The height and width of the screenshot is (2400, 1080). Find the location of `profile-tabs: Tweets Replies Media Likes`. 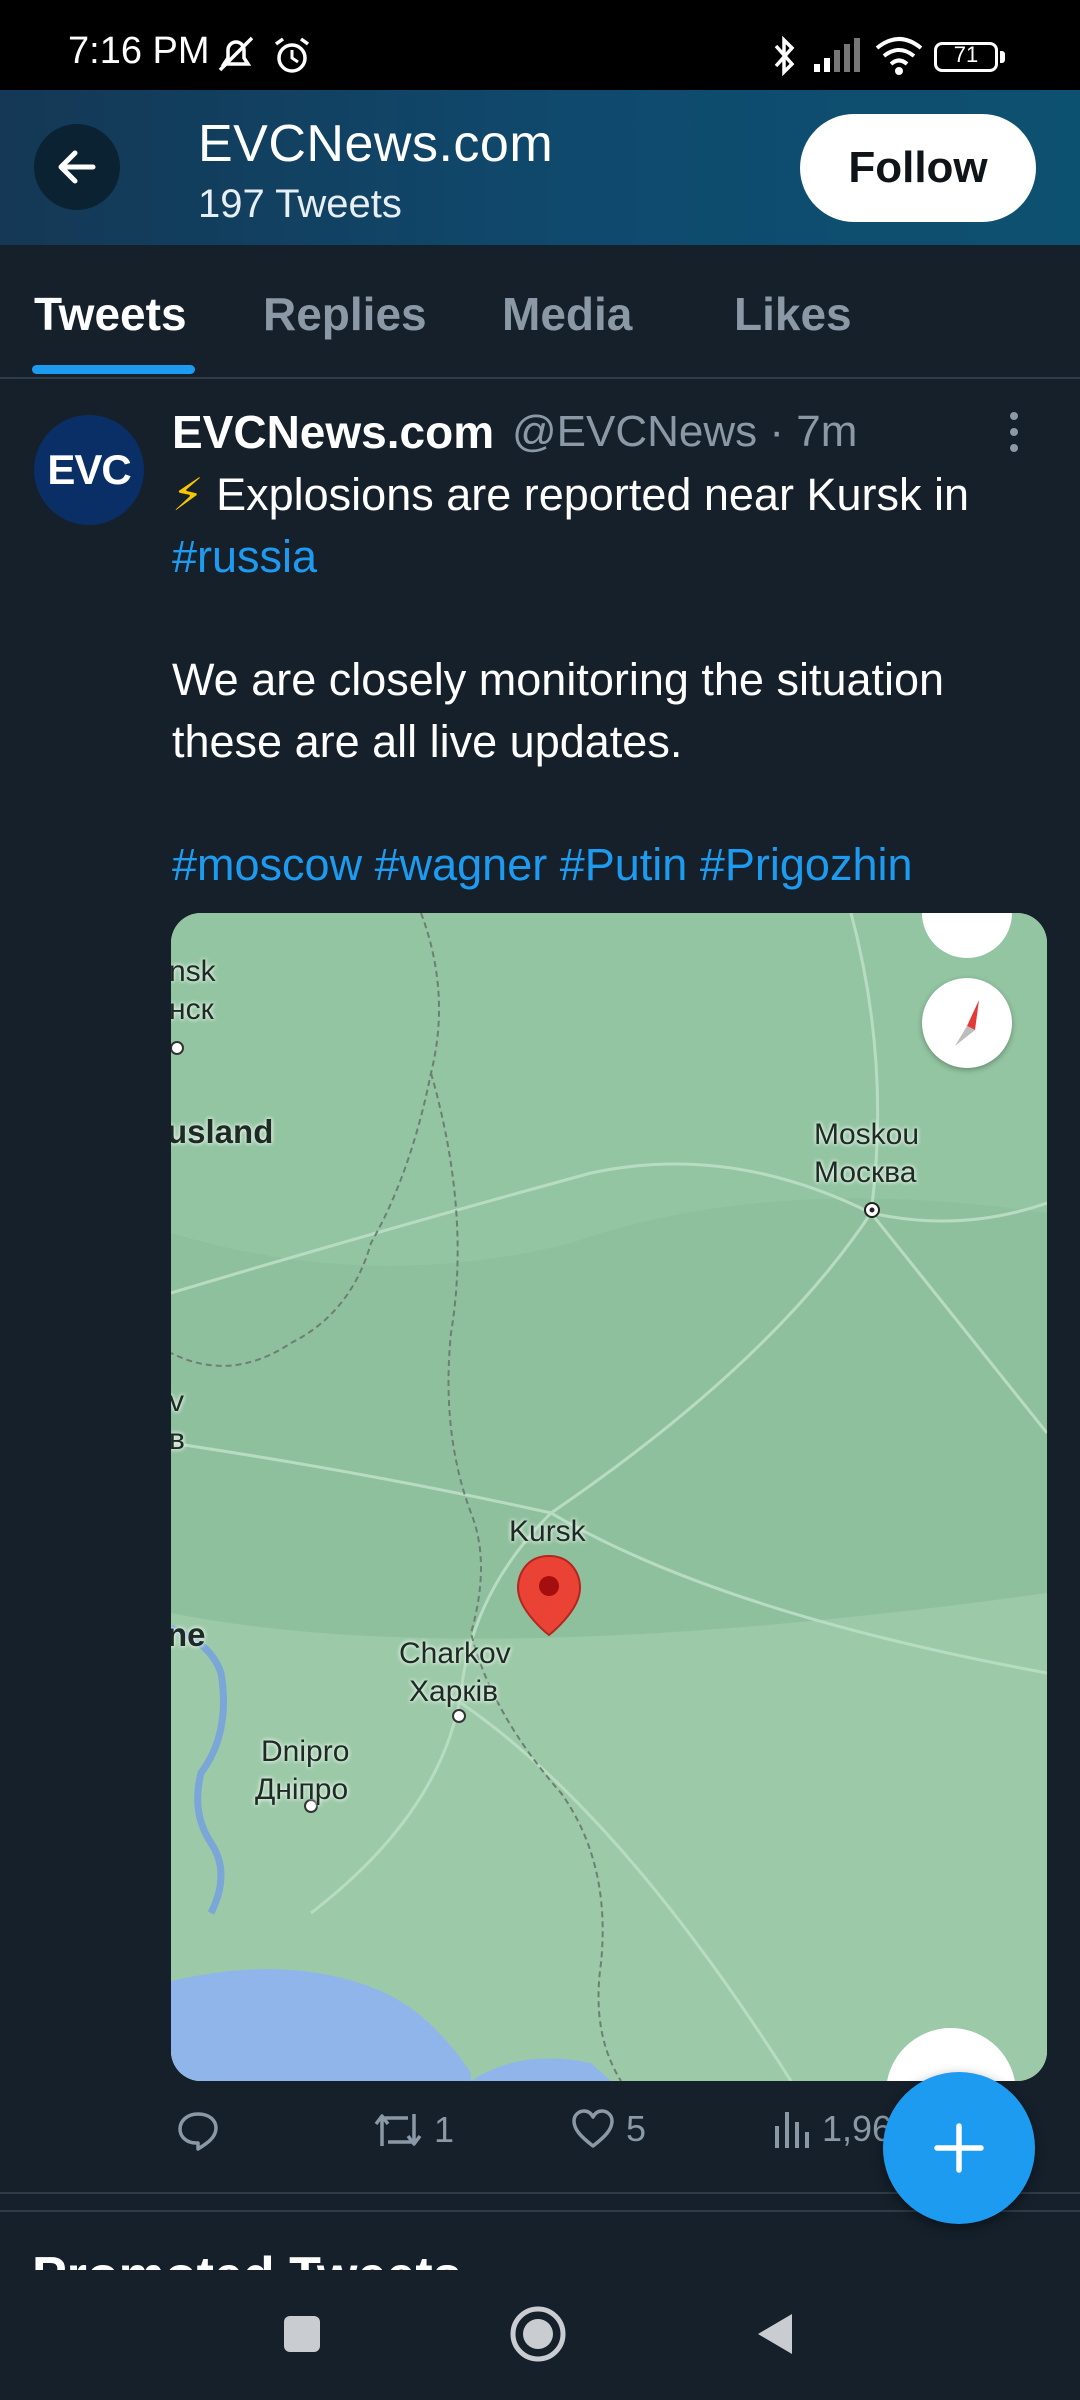

profile-tabs: Tweets Replies Media Likes is located at coordinates (540, 312).